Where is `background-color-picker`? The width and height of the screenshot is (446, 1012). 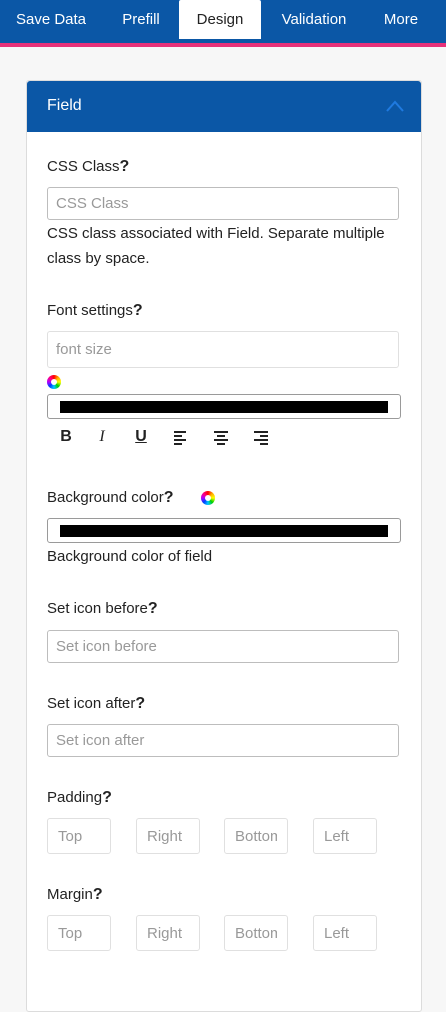 background-color-picker is located at coordinates (224, 530).